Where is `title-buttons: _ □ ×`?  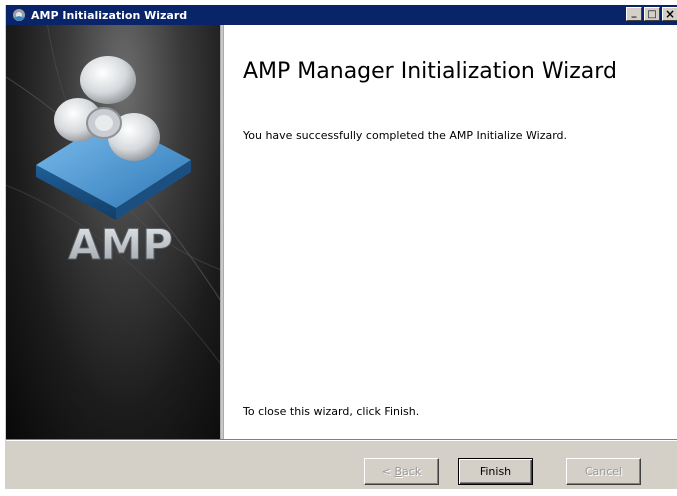 title-buttons: _ □ × is located at coordinates (651, 14).